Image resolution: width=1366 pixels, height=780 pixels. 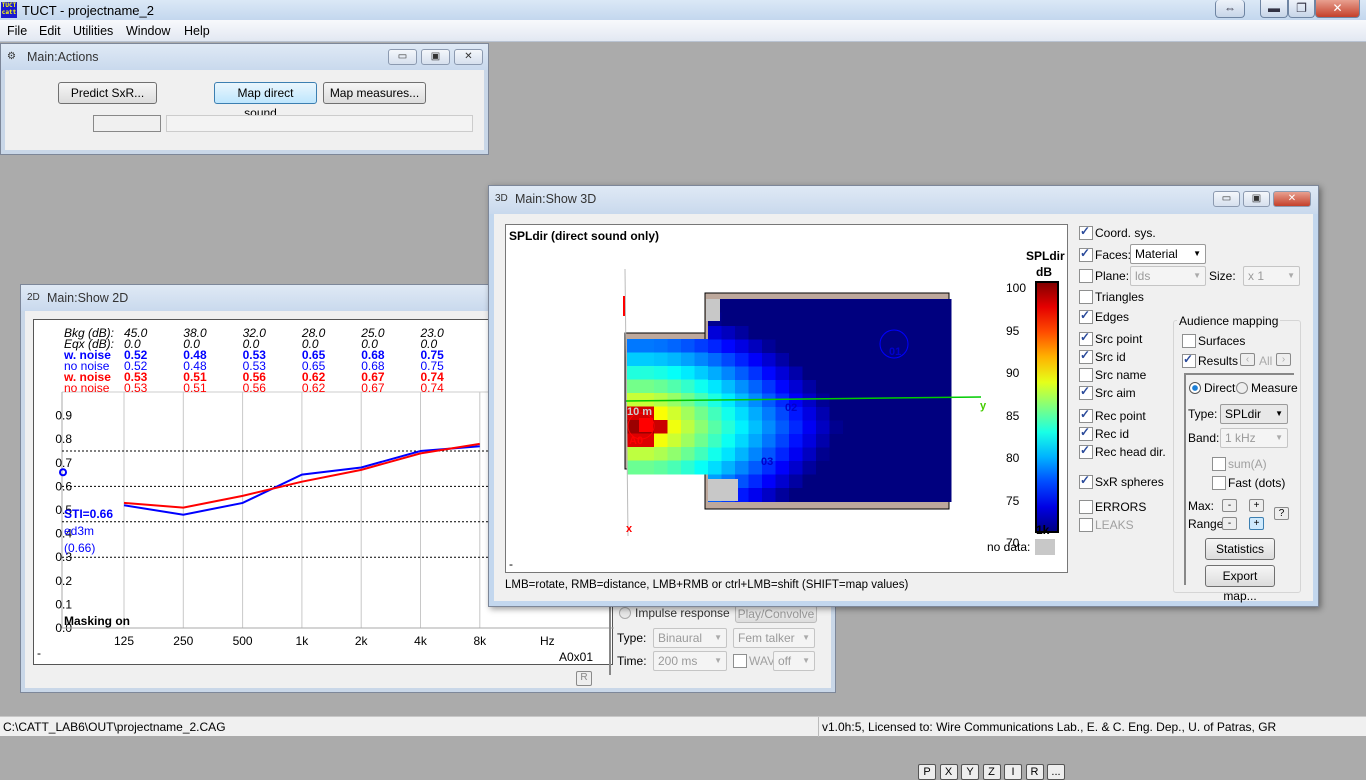 What do you see at coordinates (1112, 507) in the screenshot?
I see `option-checkbox: ERRORS` at bounding box center [1112, 507].